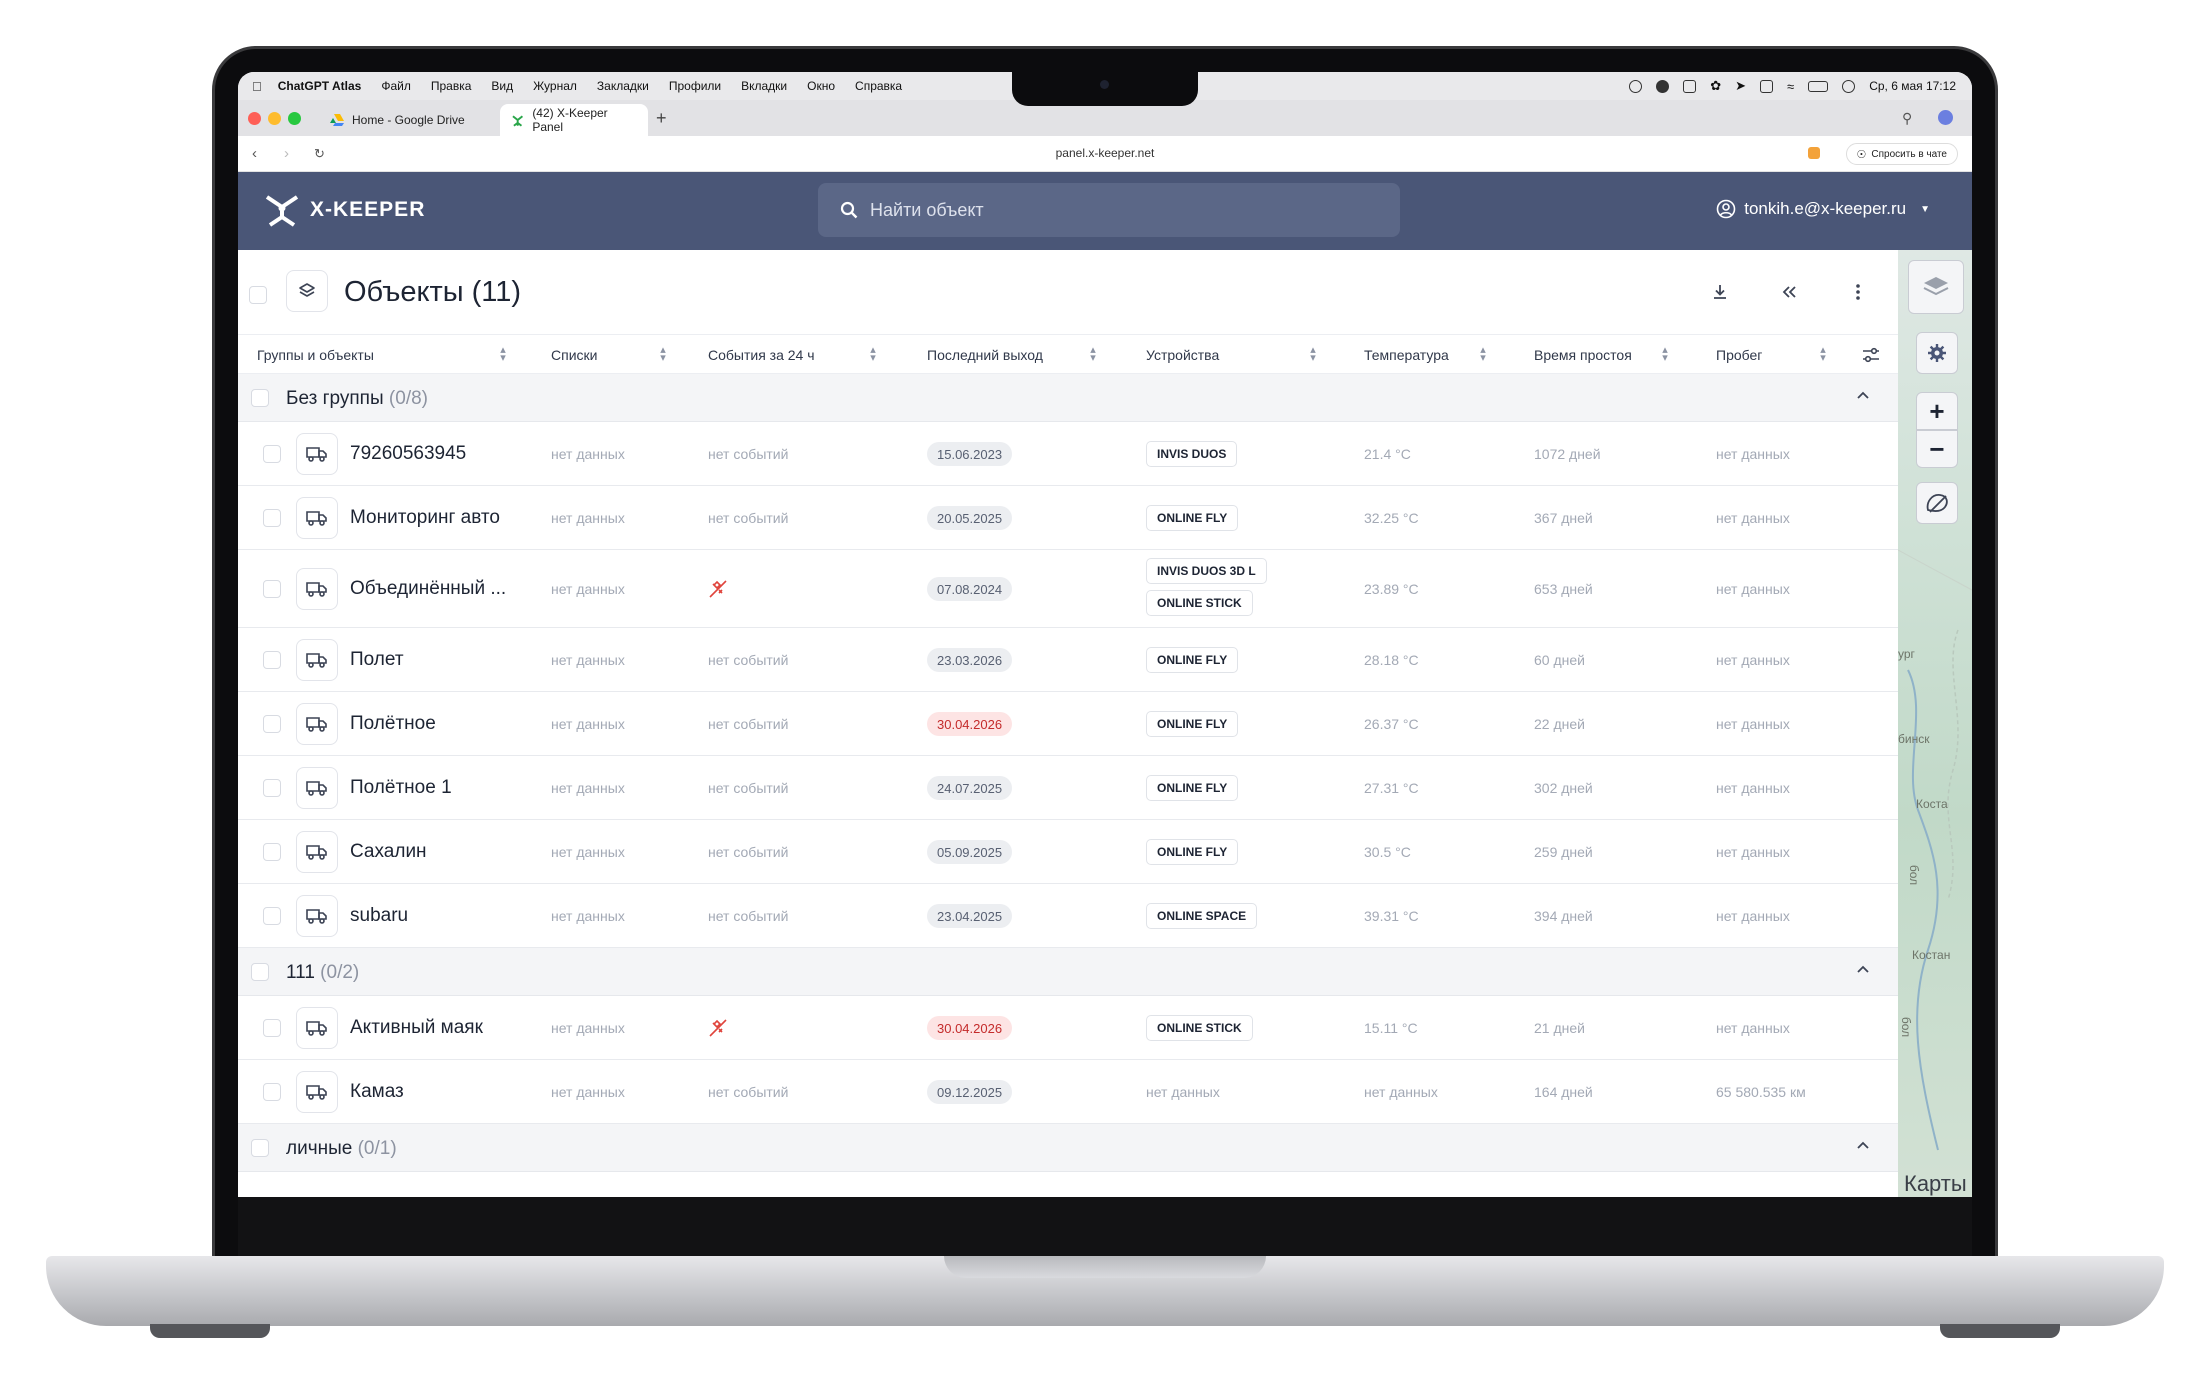  Describe the element at coordinates (1720, 292) in the screenshot. I see `download-button` at that location.